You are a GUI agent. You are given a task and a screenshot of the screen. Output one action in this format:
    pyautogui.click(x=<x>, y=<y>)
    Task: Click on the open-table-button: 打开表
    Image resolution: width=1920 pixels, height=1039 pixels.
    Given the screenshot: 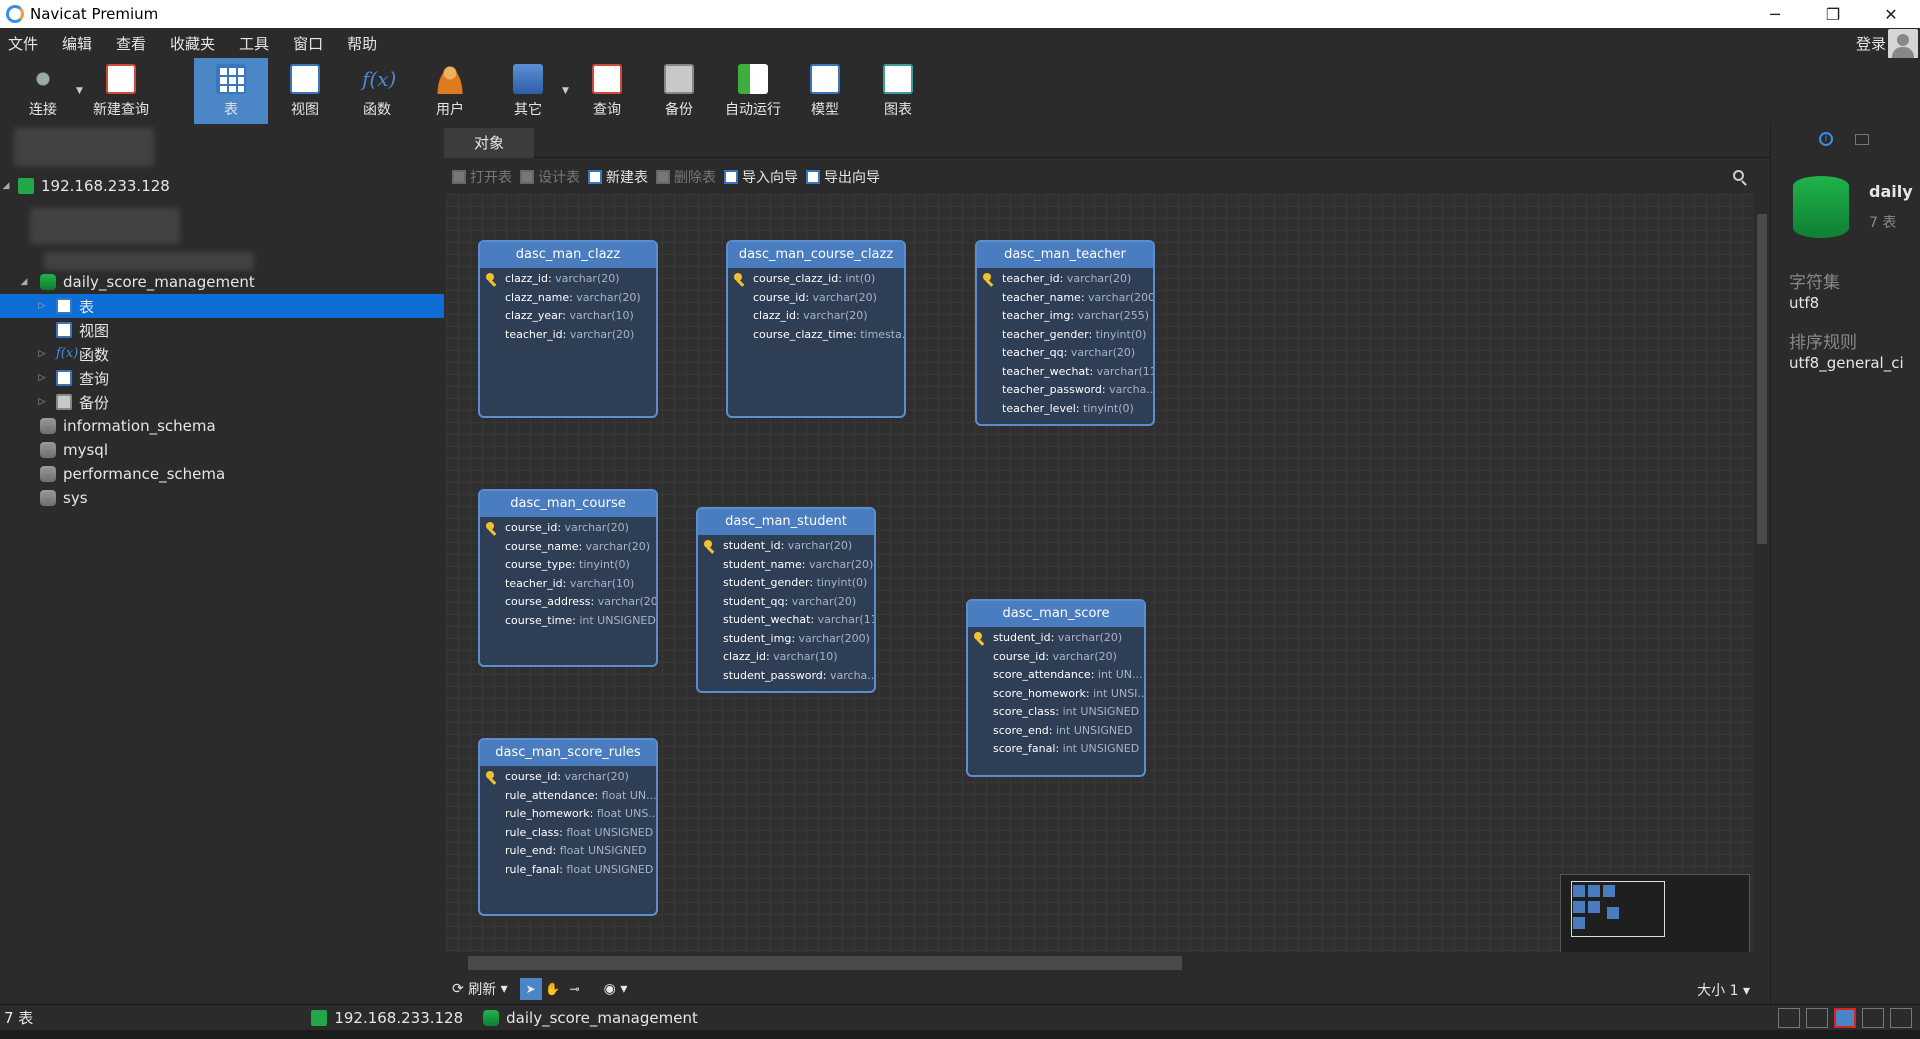 What is the action you would take?
    pyautogui.click(x=482, y=177)
    